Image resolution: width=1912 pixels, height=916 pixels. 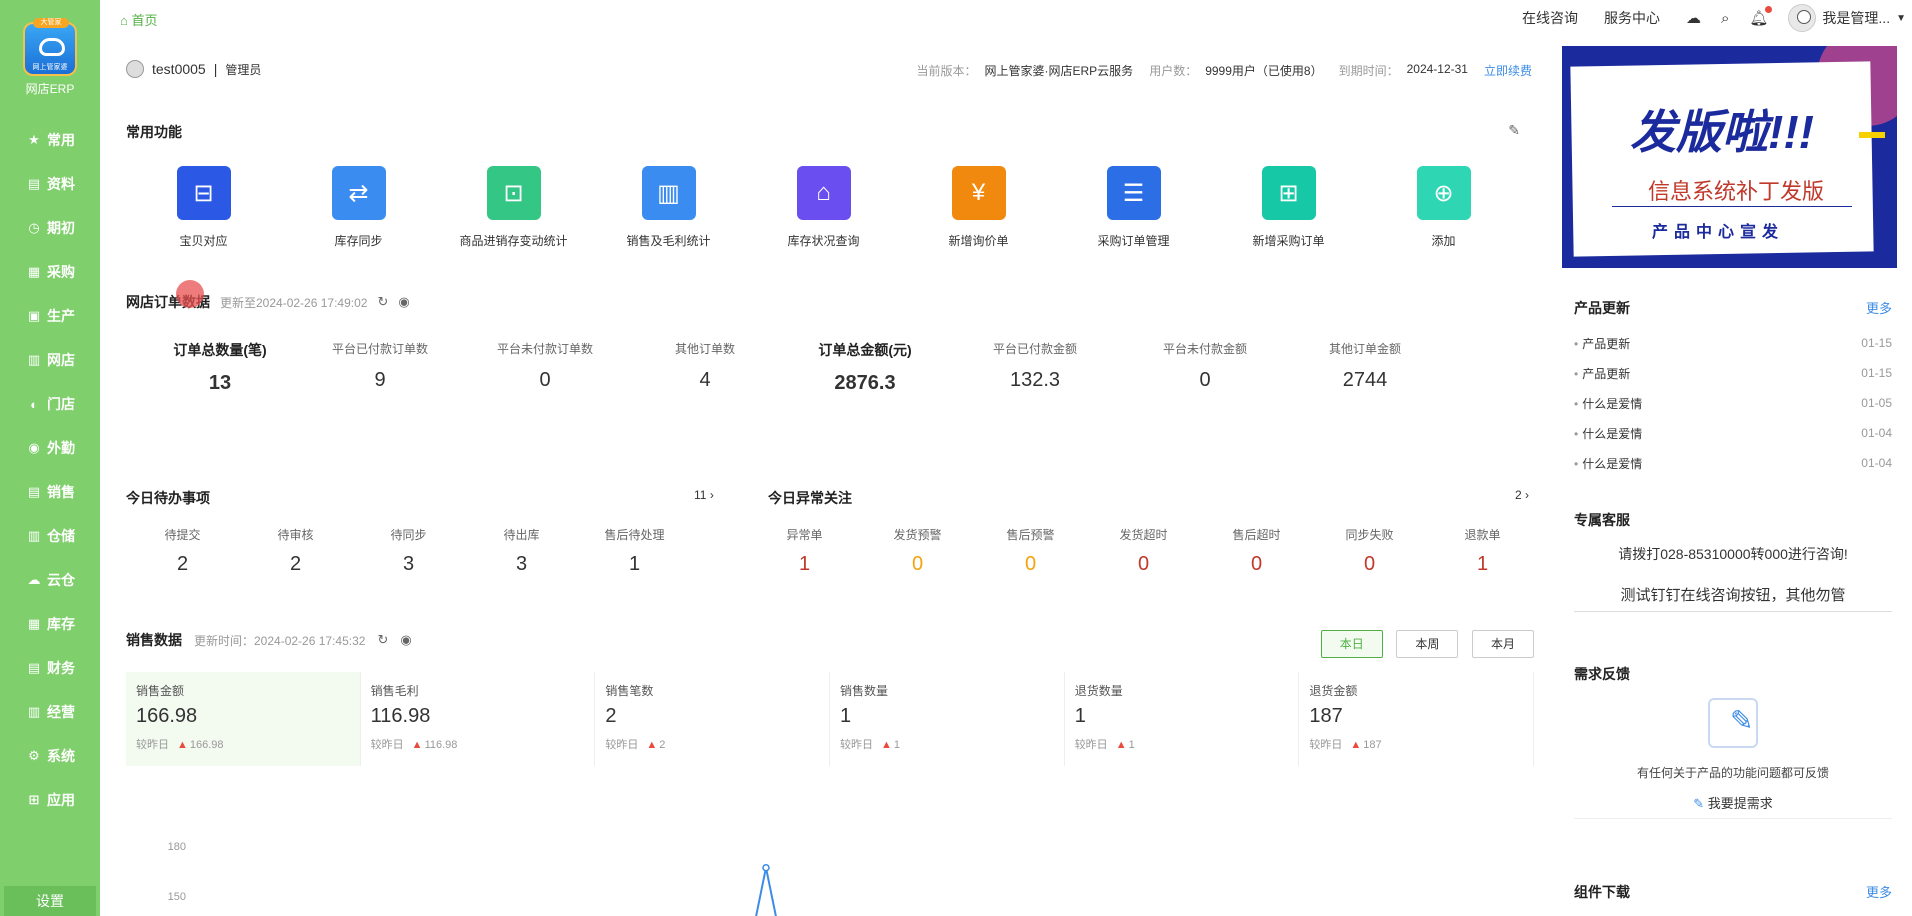 I want to click on sidebar-item-4: ▣ 生产, so click(x=50, y=316).